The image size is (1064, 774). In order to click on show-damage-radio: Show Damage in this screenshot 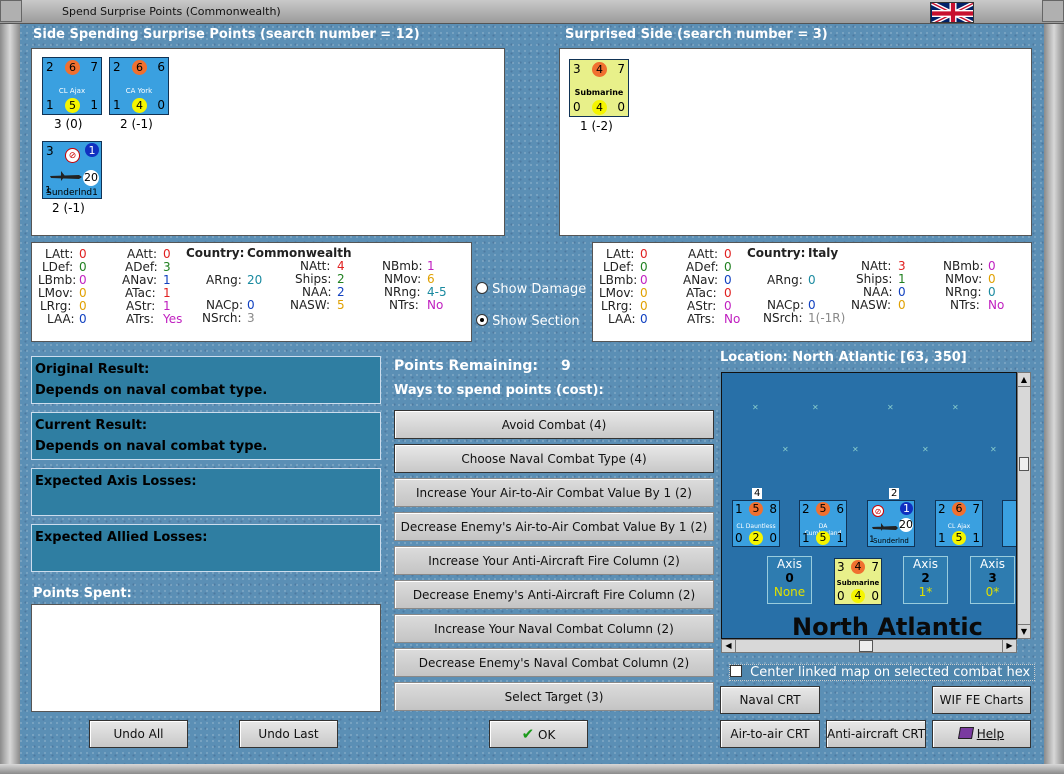, I will do `click(531, 289)`.